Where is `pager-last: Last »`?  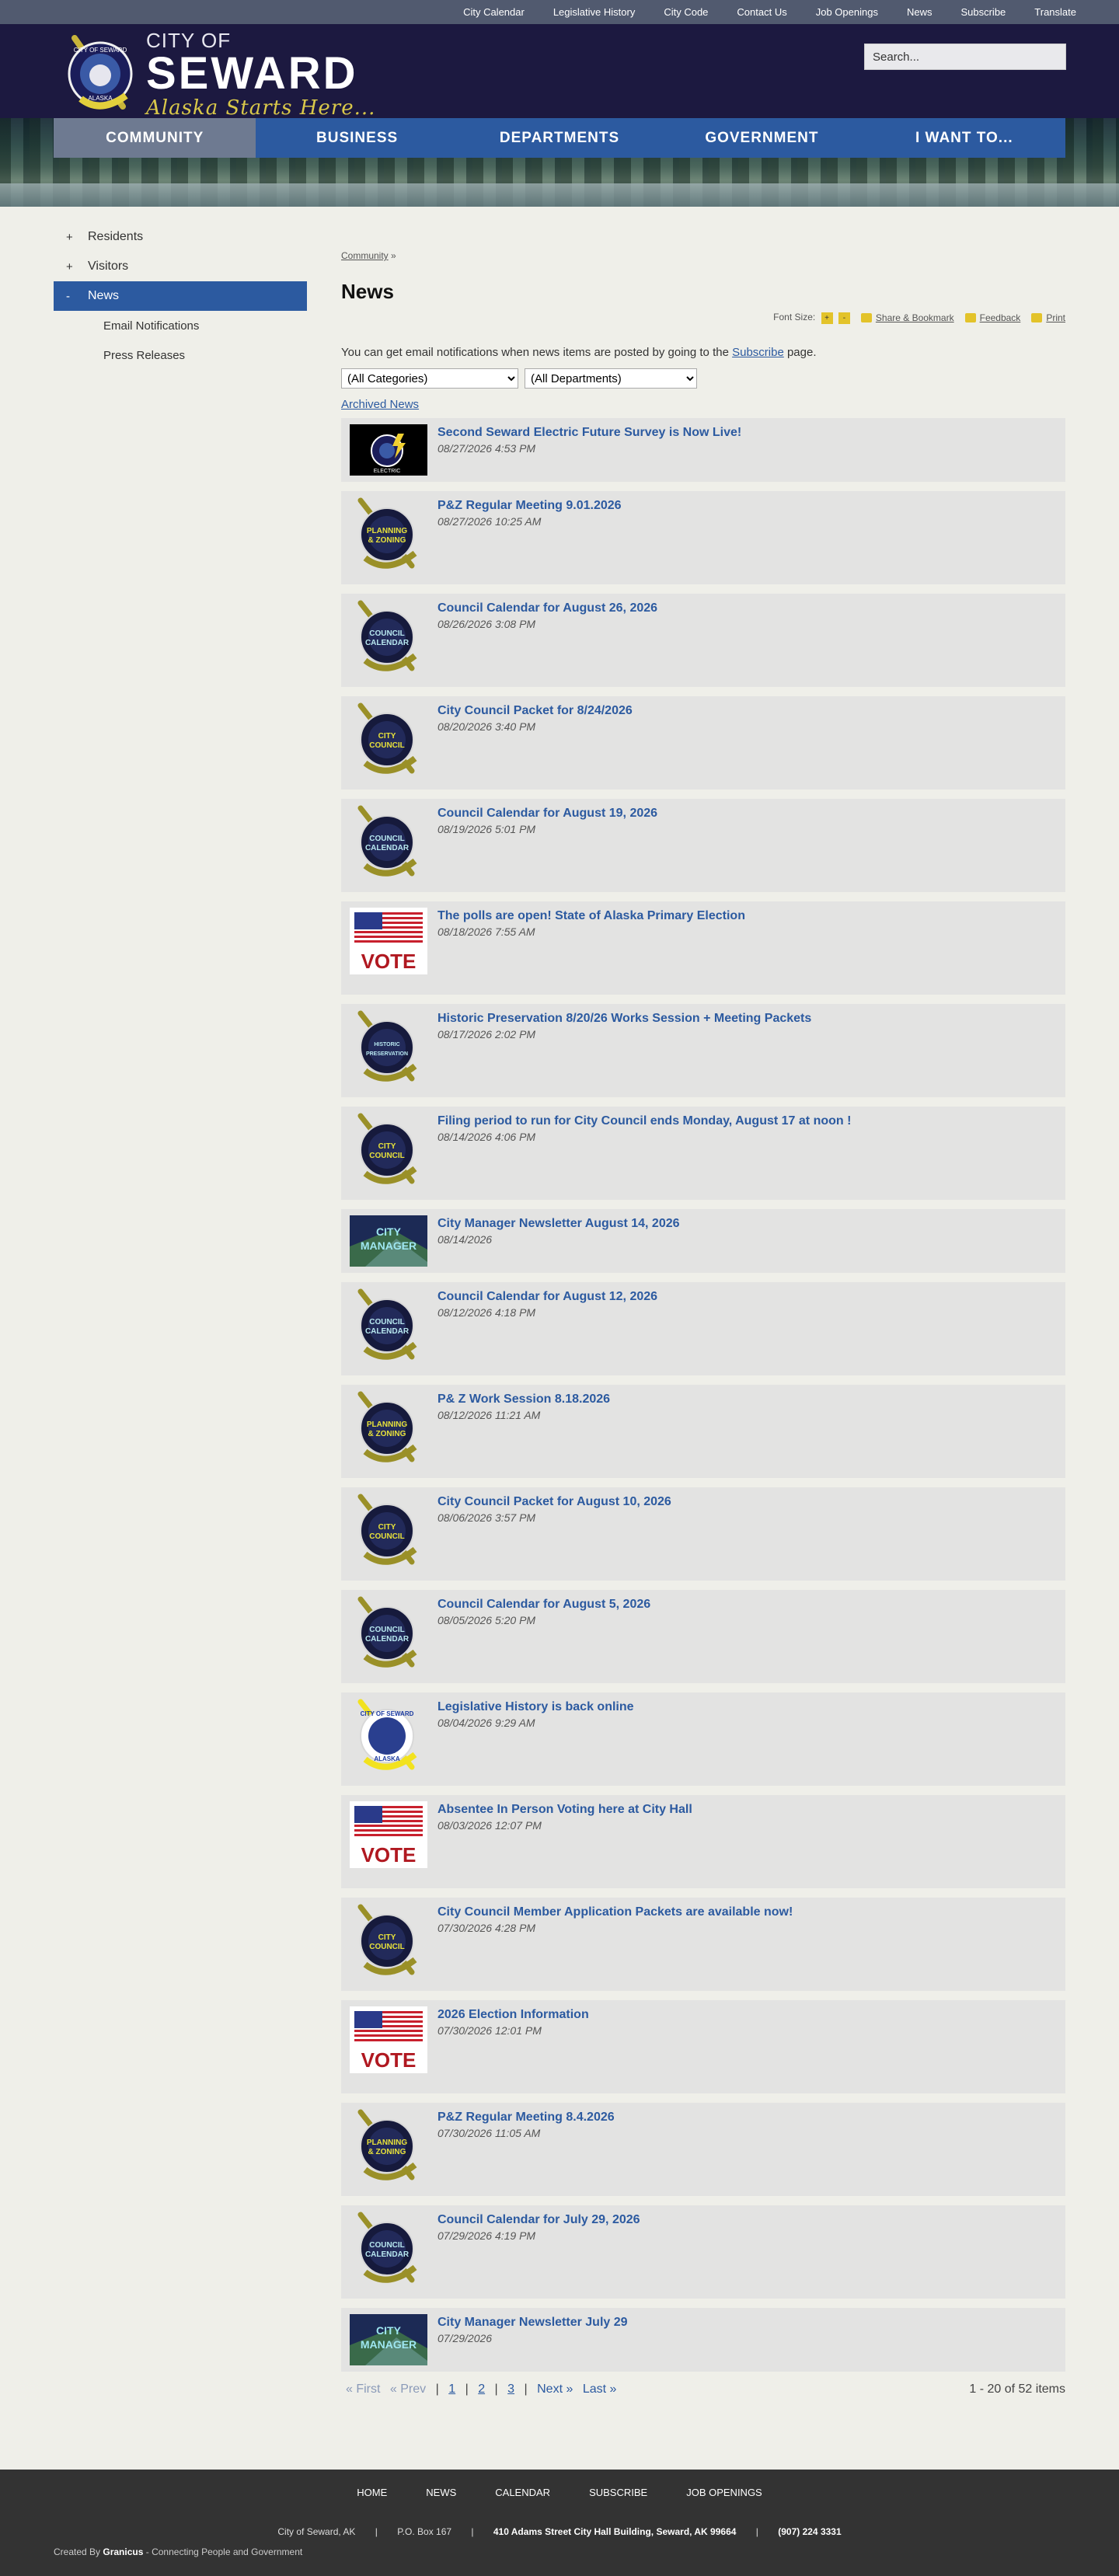 pager-last: Last » is located at coordinates (600, 2389).